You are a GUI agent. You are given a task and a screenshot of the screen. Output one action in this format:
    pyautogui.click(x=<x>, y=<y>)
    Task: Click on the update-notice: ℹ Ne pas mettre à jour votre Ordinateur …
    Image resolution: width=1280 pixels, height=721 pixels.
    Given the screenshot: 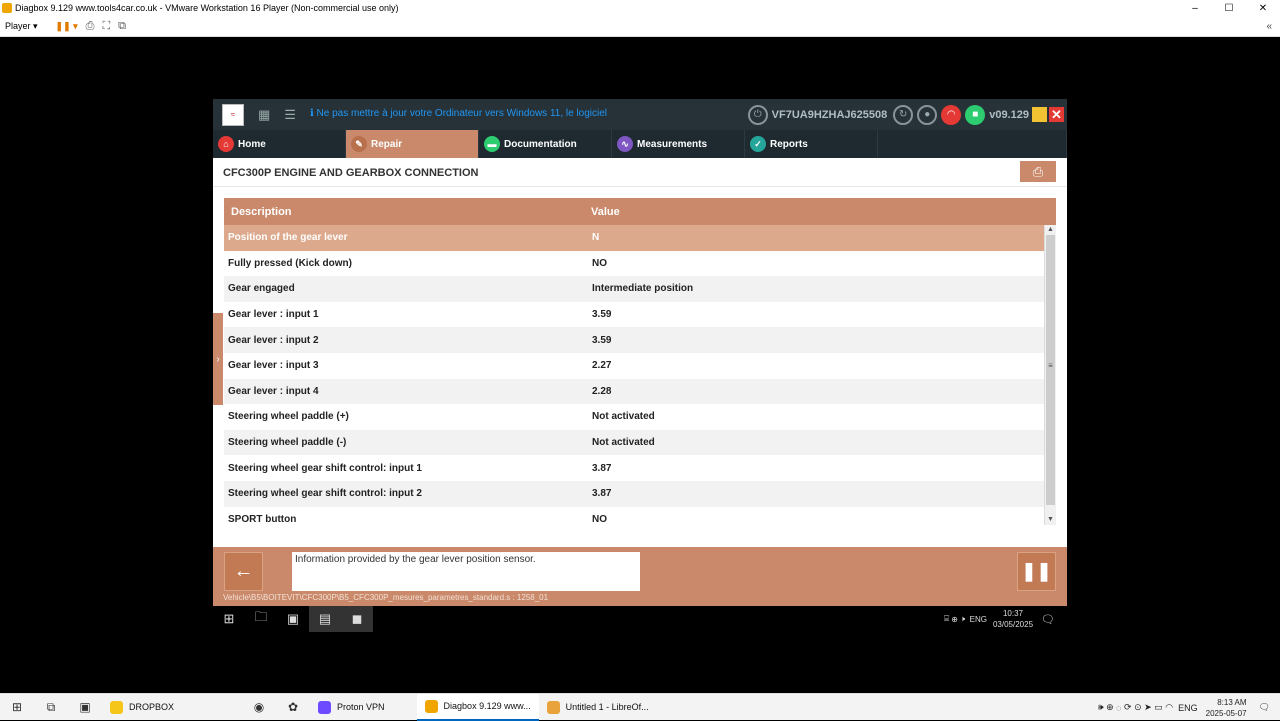 What is the action you would take?
    pyautogui.click(x=460, y=115)
    